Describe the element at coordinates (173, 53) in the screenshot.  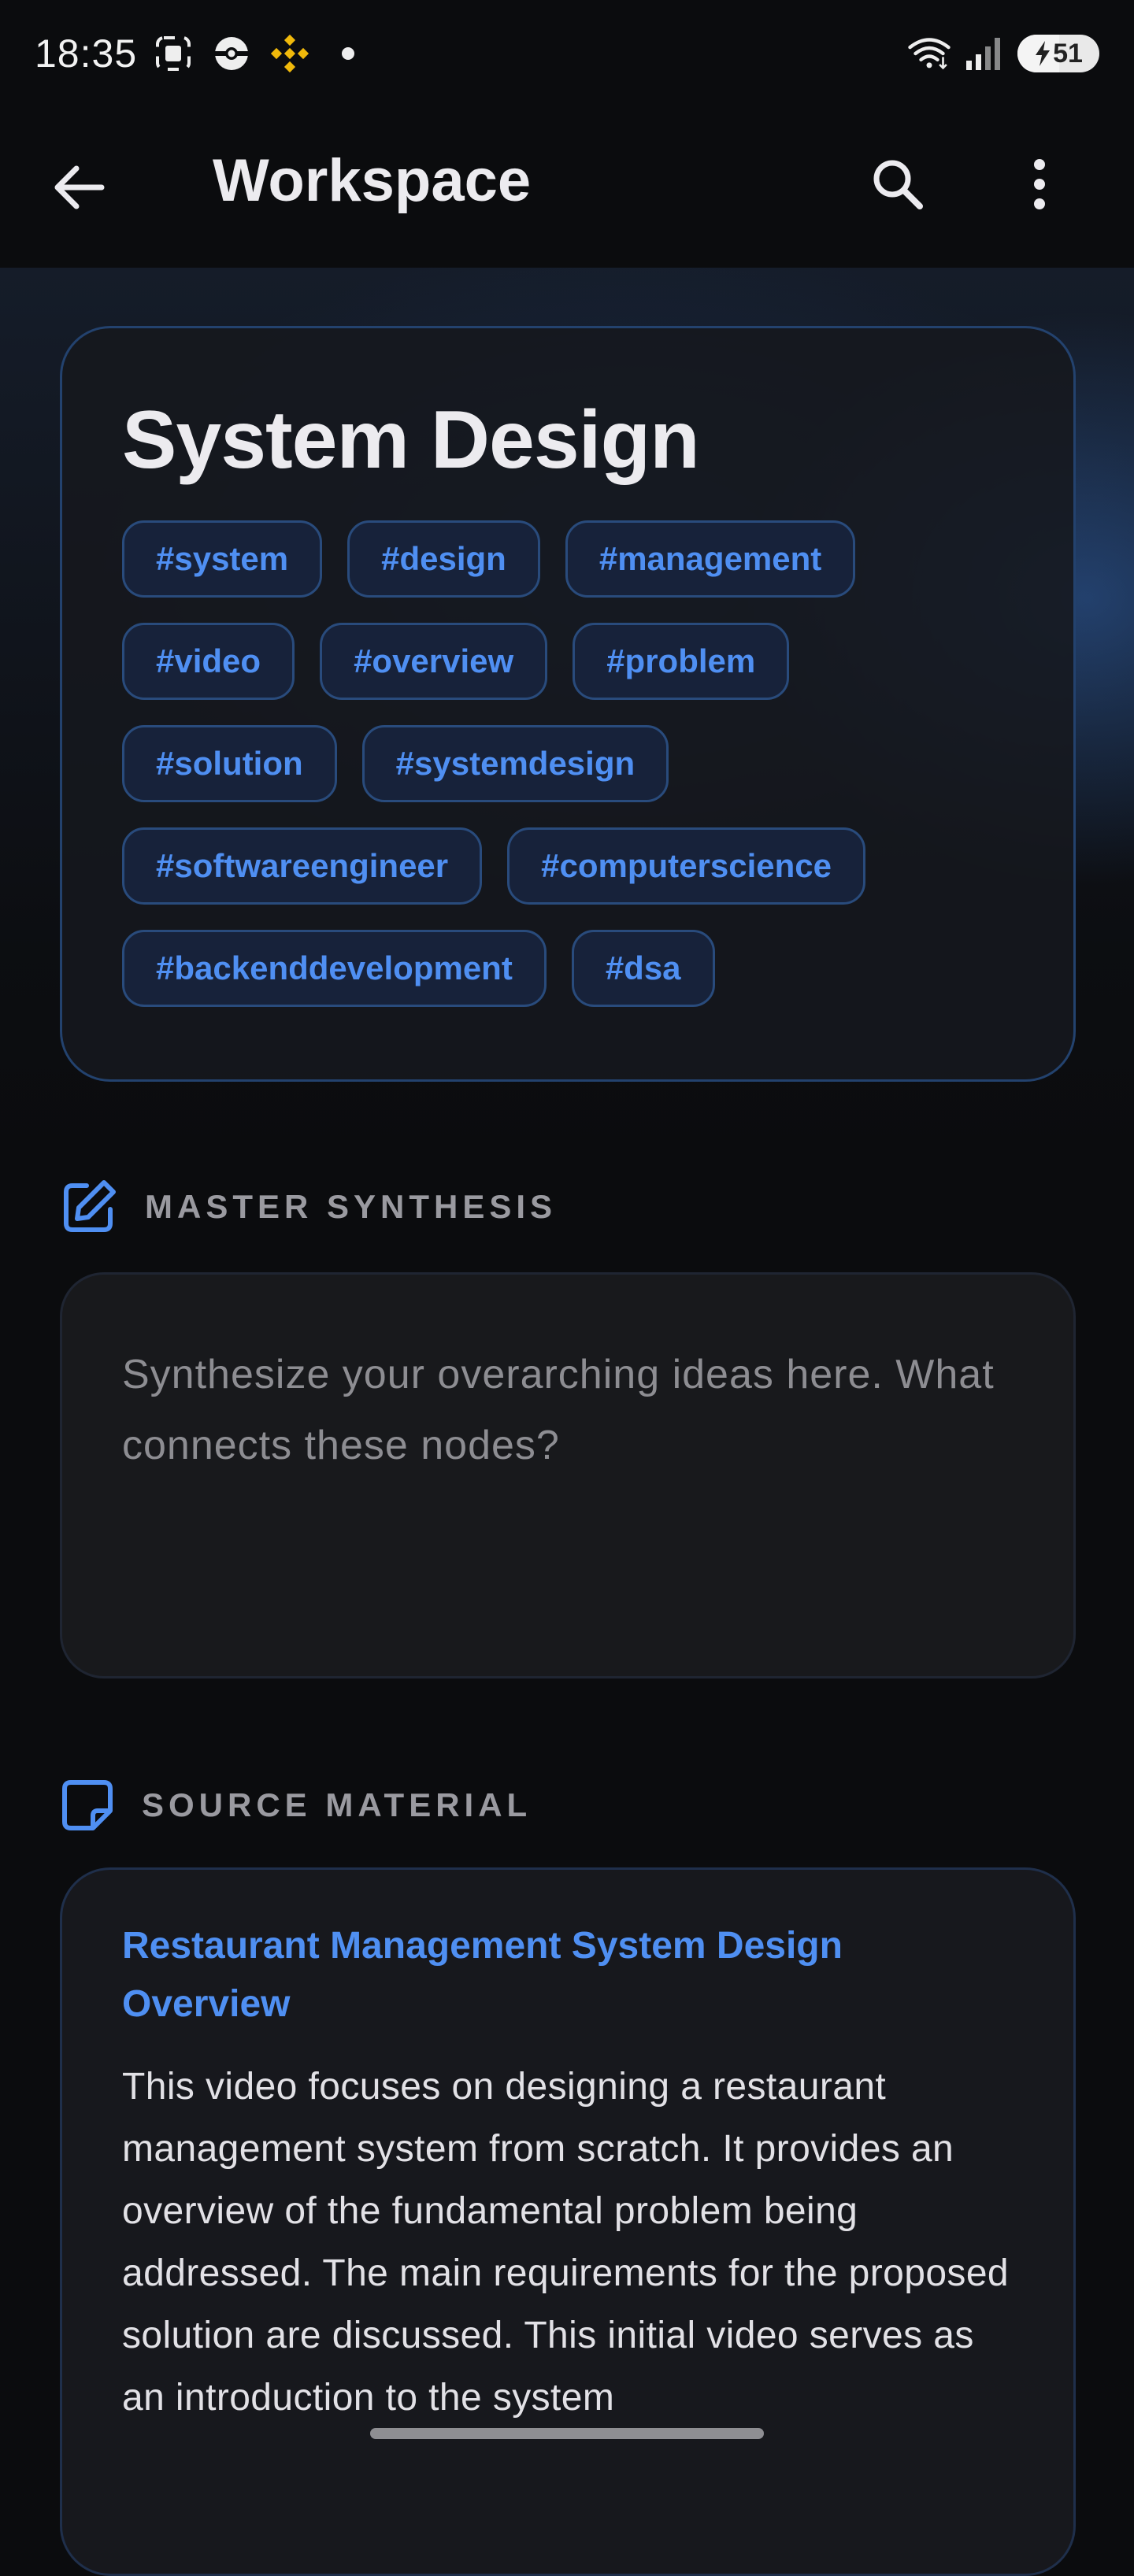
I see `screenshot-icon` at that location.